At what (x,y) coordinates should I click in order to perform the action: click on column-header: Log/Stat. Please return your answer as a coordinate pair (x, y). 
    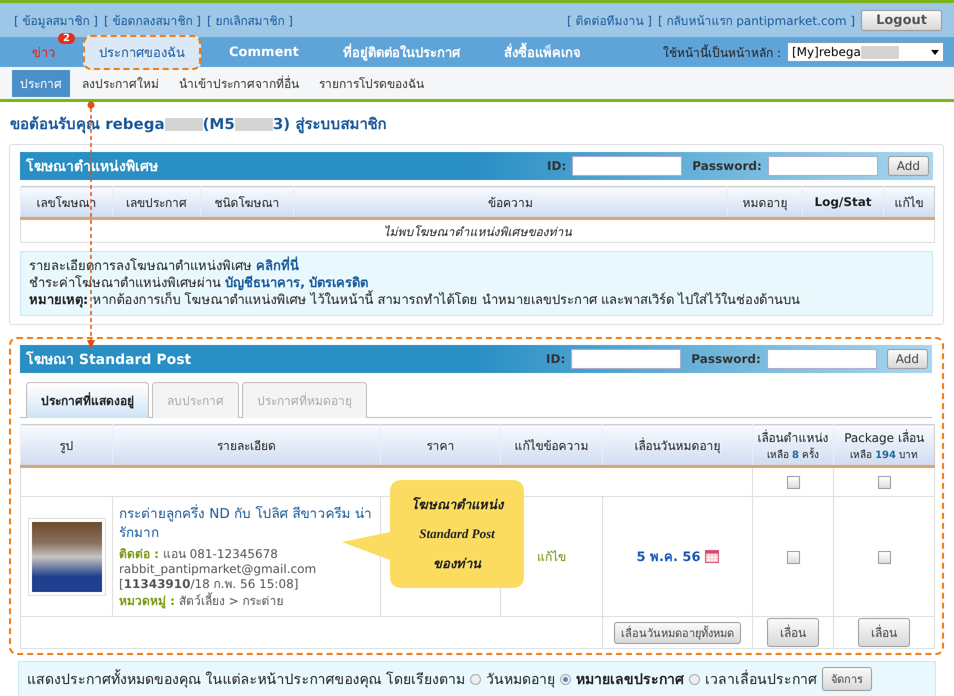
    Looking at the image, I should click on (843, 202).